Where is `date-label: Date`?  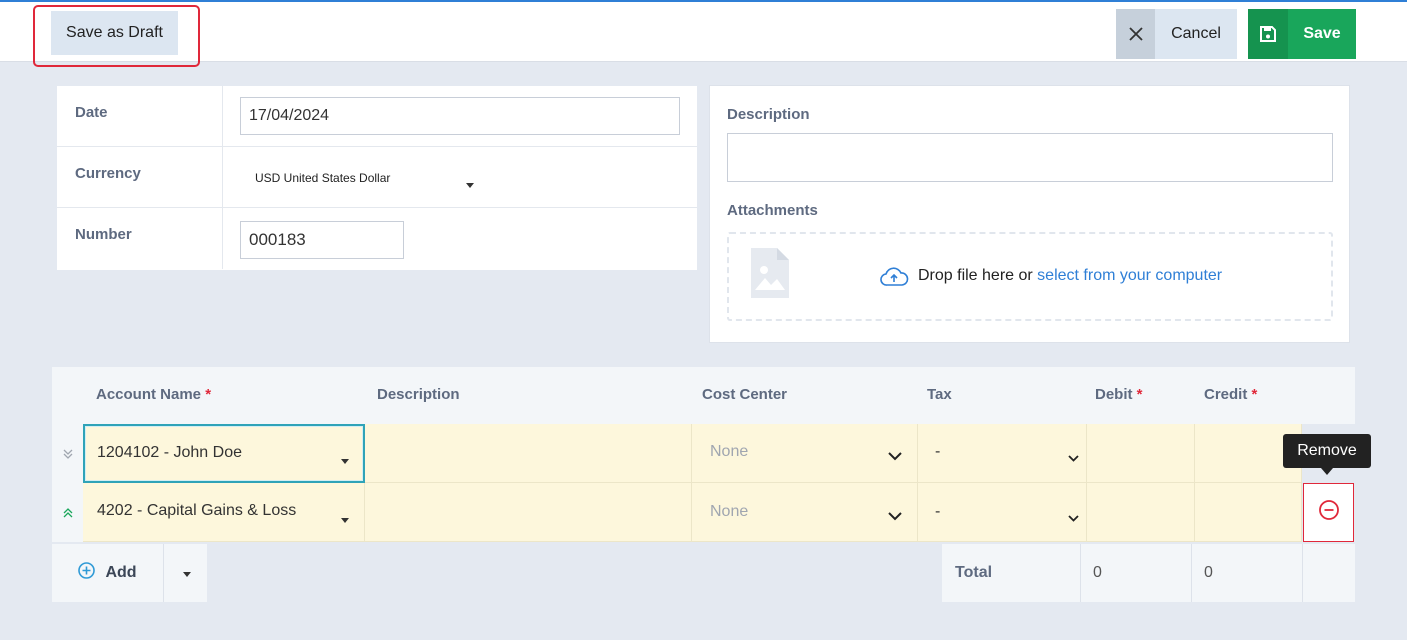
date-label: Date is located at coordinates (140, 116).